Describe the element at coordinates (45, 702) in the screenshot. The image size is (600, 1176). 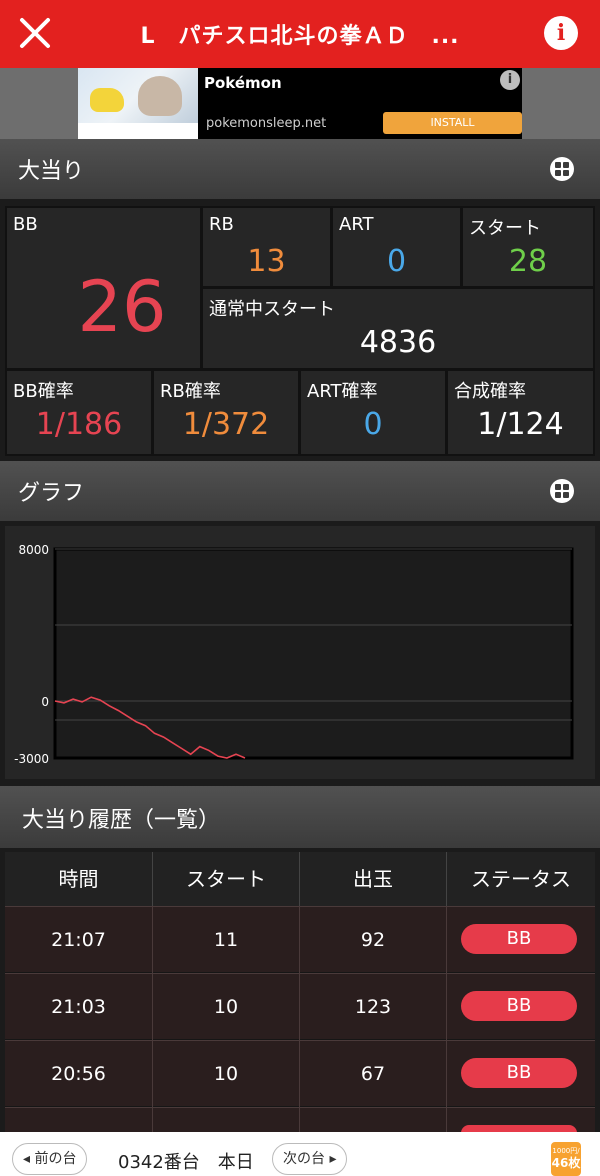
I see `y-tick-label: 0` at that location.